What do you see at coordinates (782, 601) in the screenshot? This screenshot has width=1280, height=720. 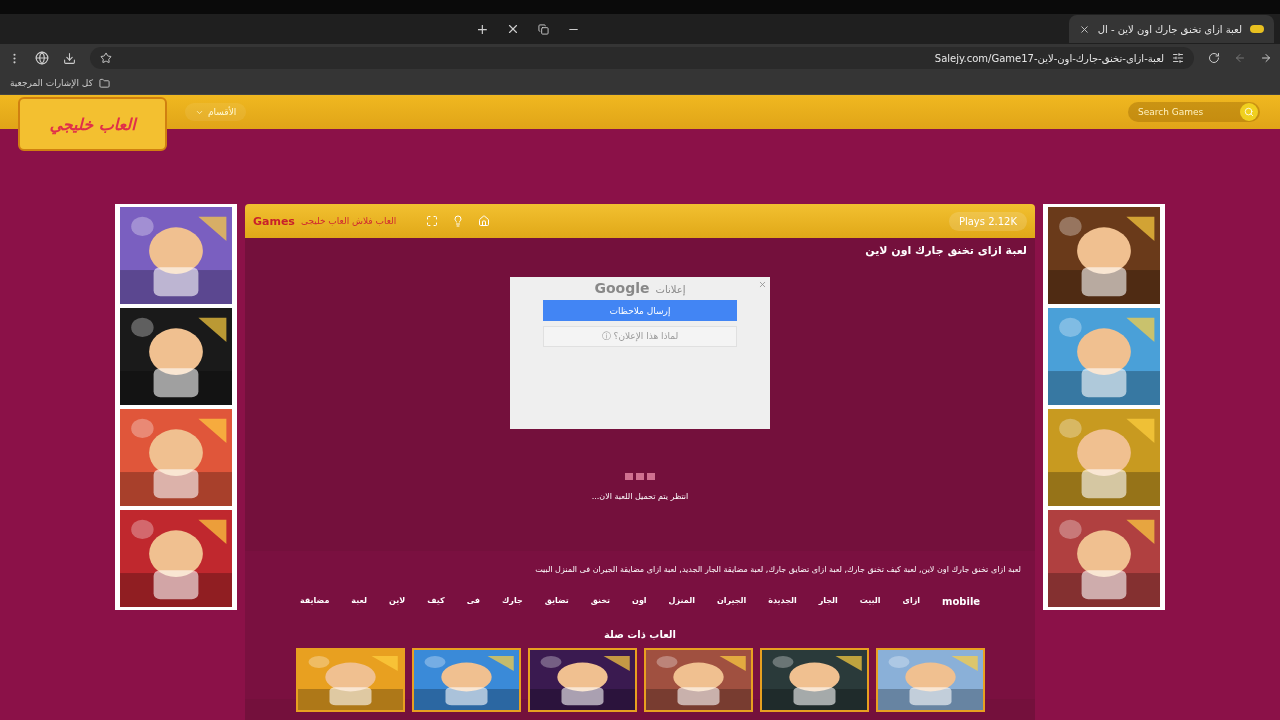 I see `tag-link: الجديدة` at bounding box center [782, 601].